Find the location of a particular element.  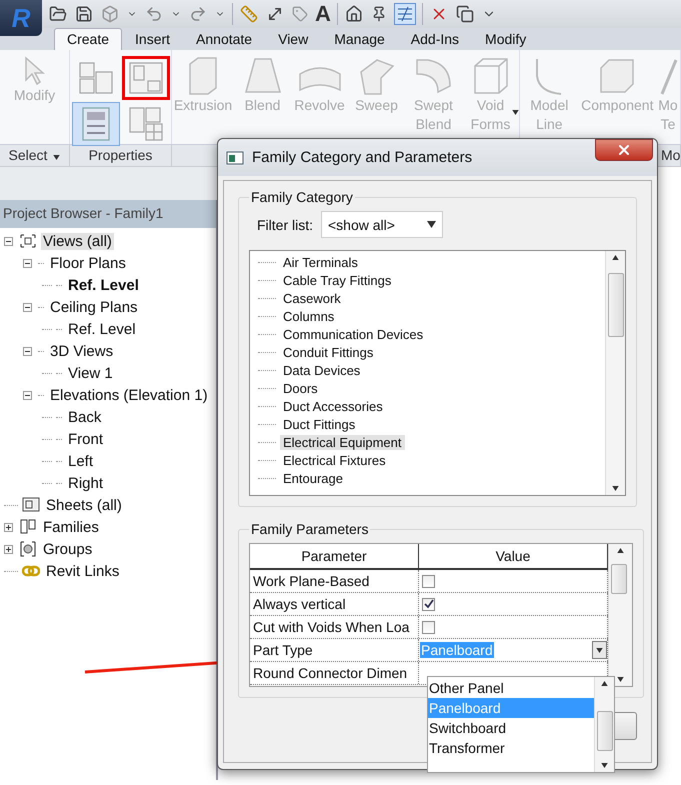

category-item: Communication Devices is located at coordinates (353, 334).